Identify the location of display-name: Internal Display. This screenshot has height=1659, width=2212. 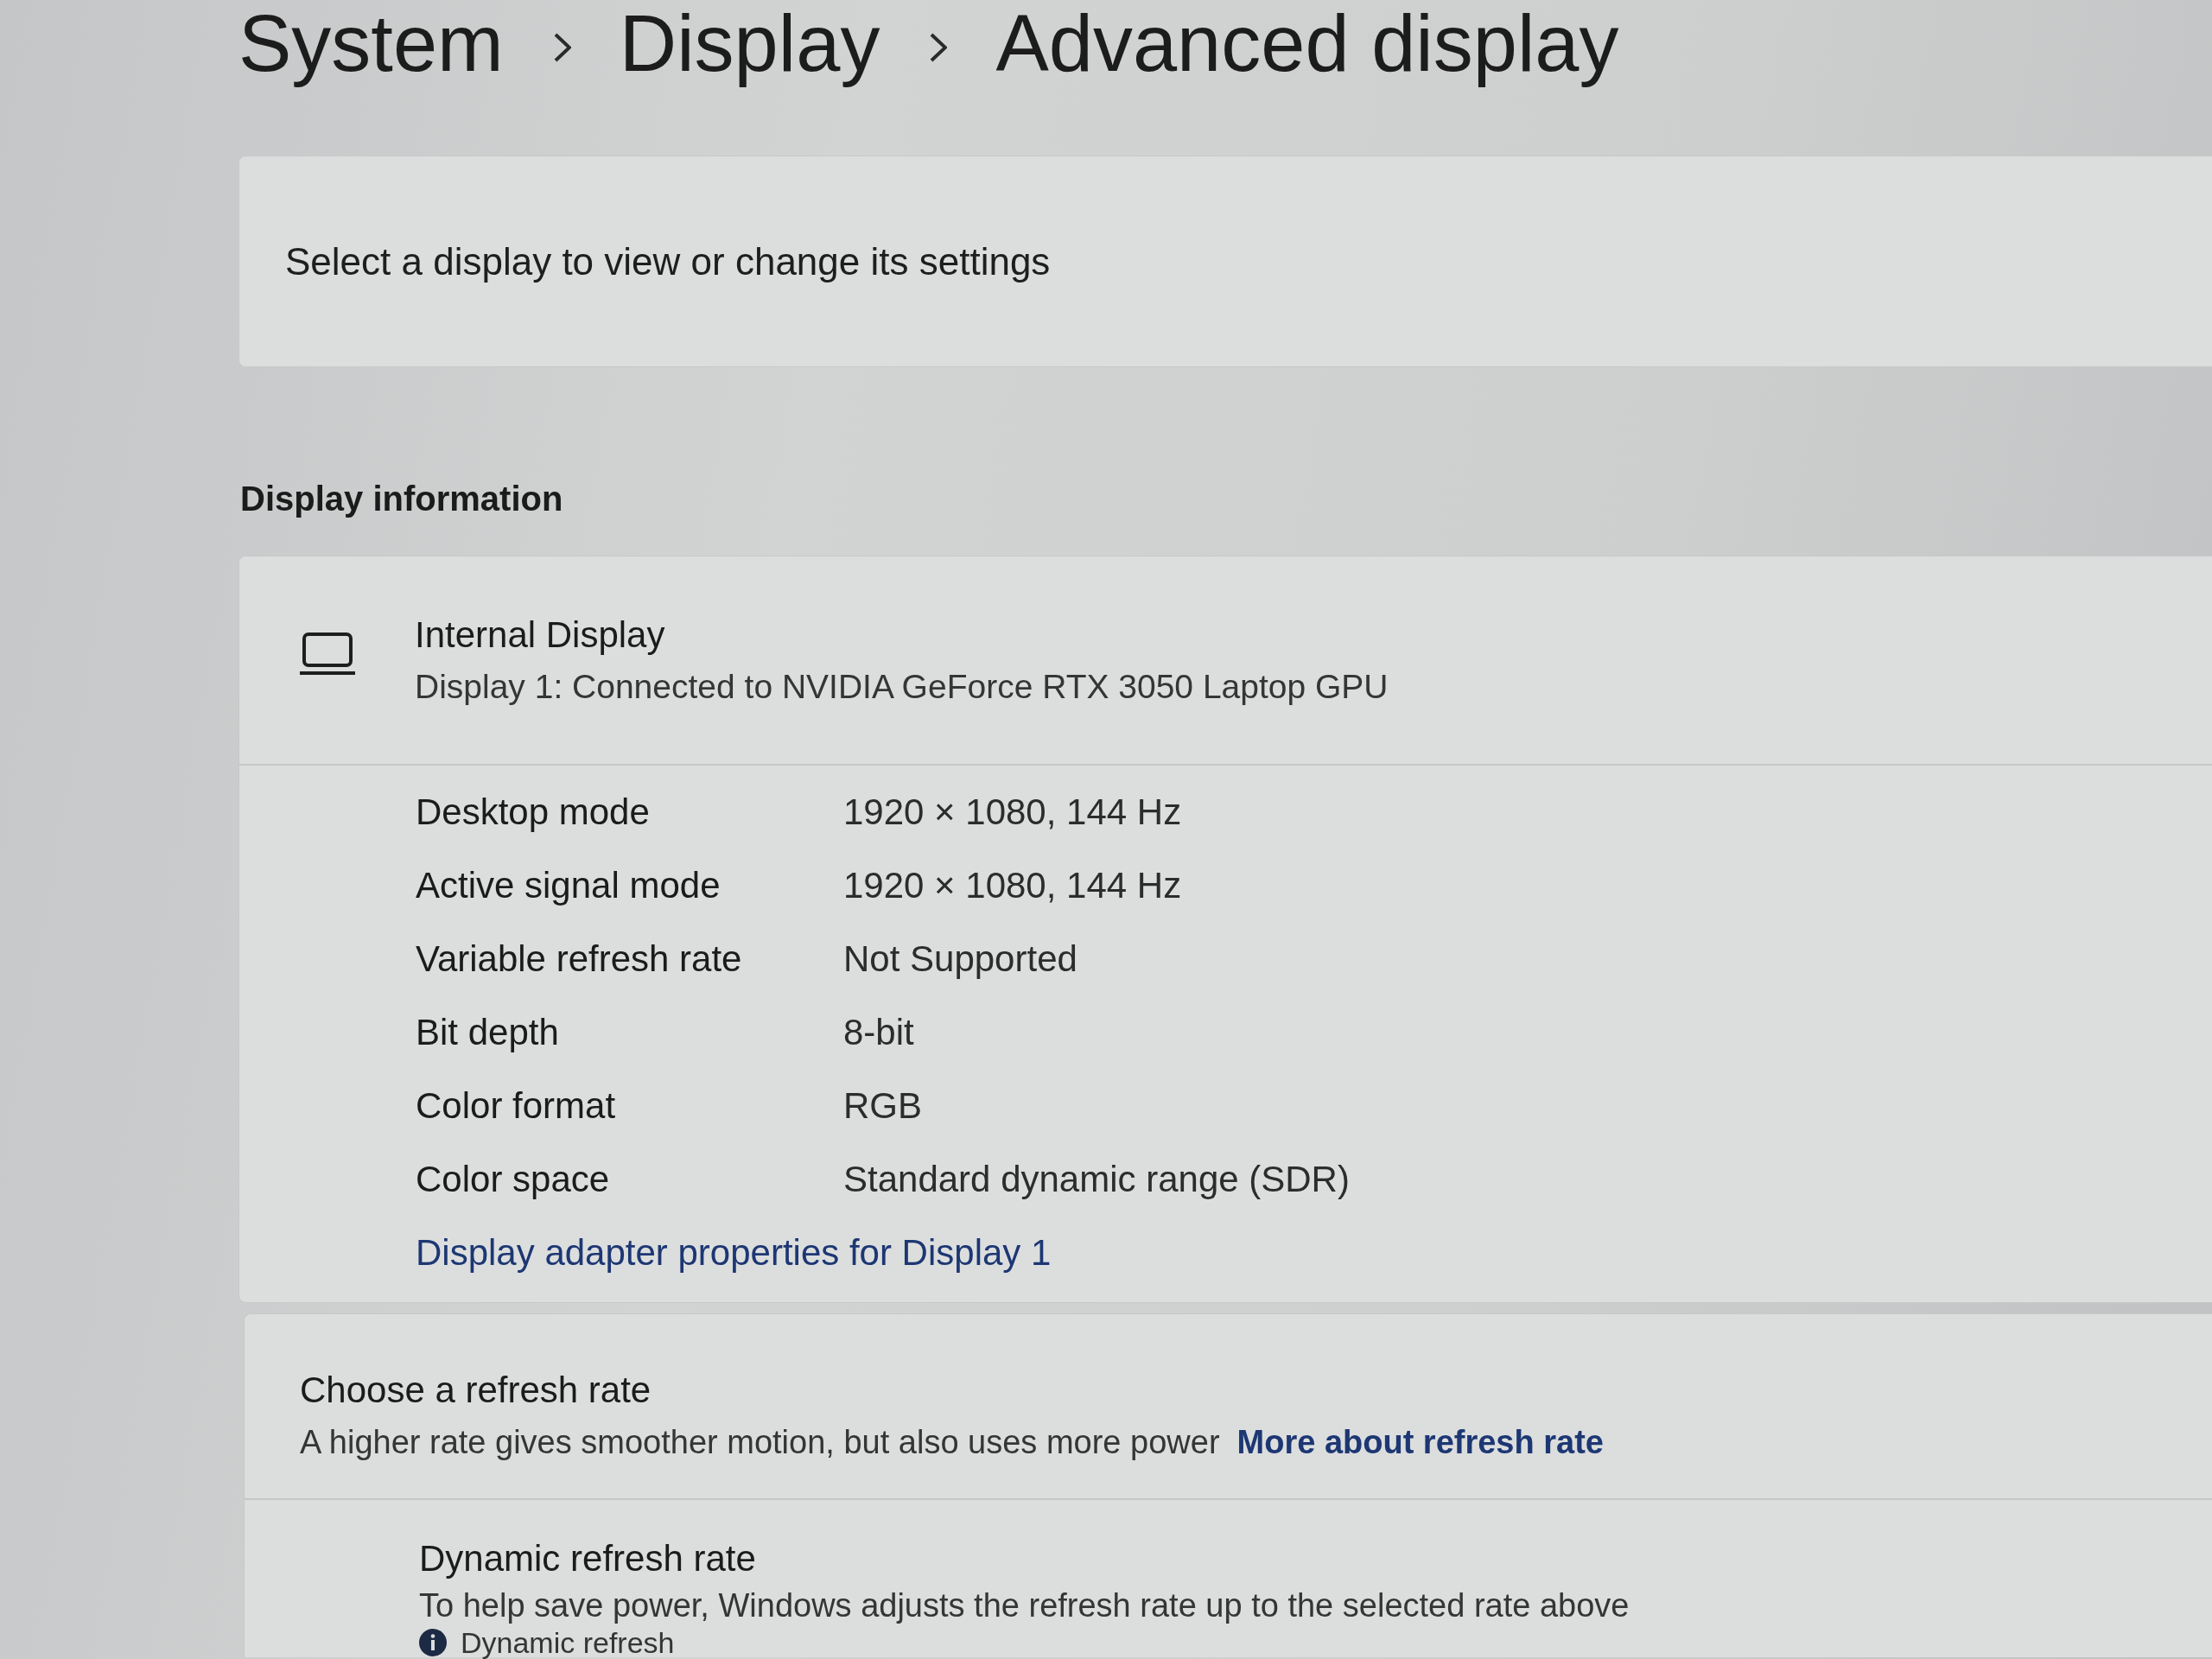
(540, 635).